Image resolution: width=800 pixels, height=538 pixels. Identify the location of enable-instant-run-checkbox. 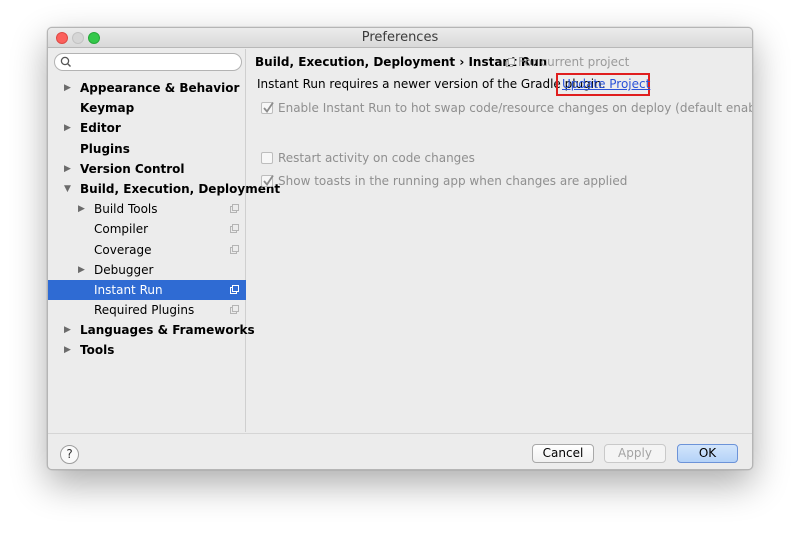
(267, 108).